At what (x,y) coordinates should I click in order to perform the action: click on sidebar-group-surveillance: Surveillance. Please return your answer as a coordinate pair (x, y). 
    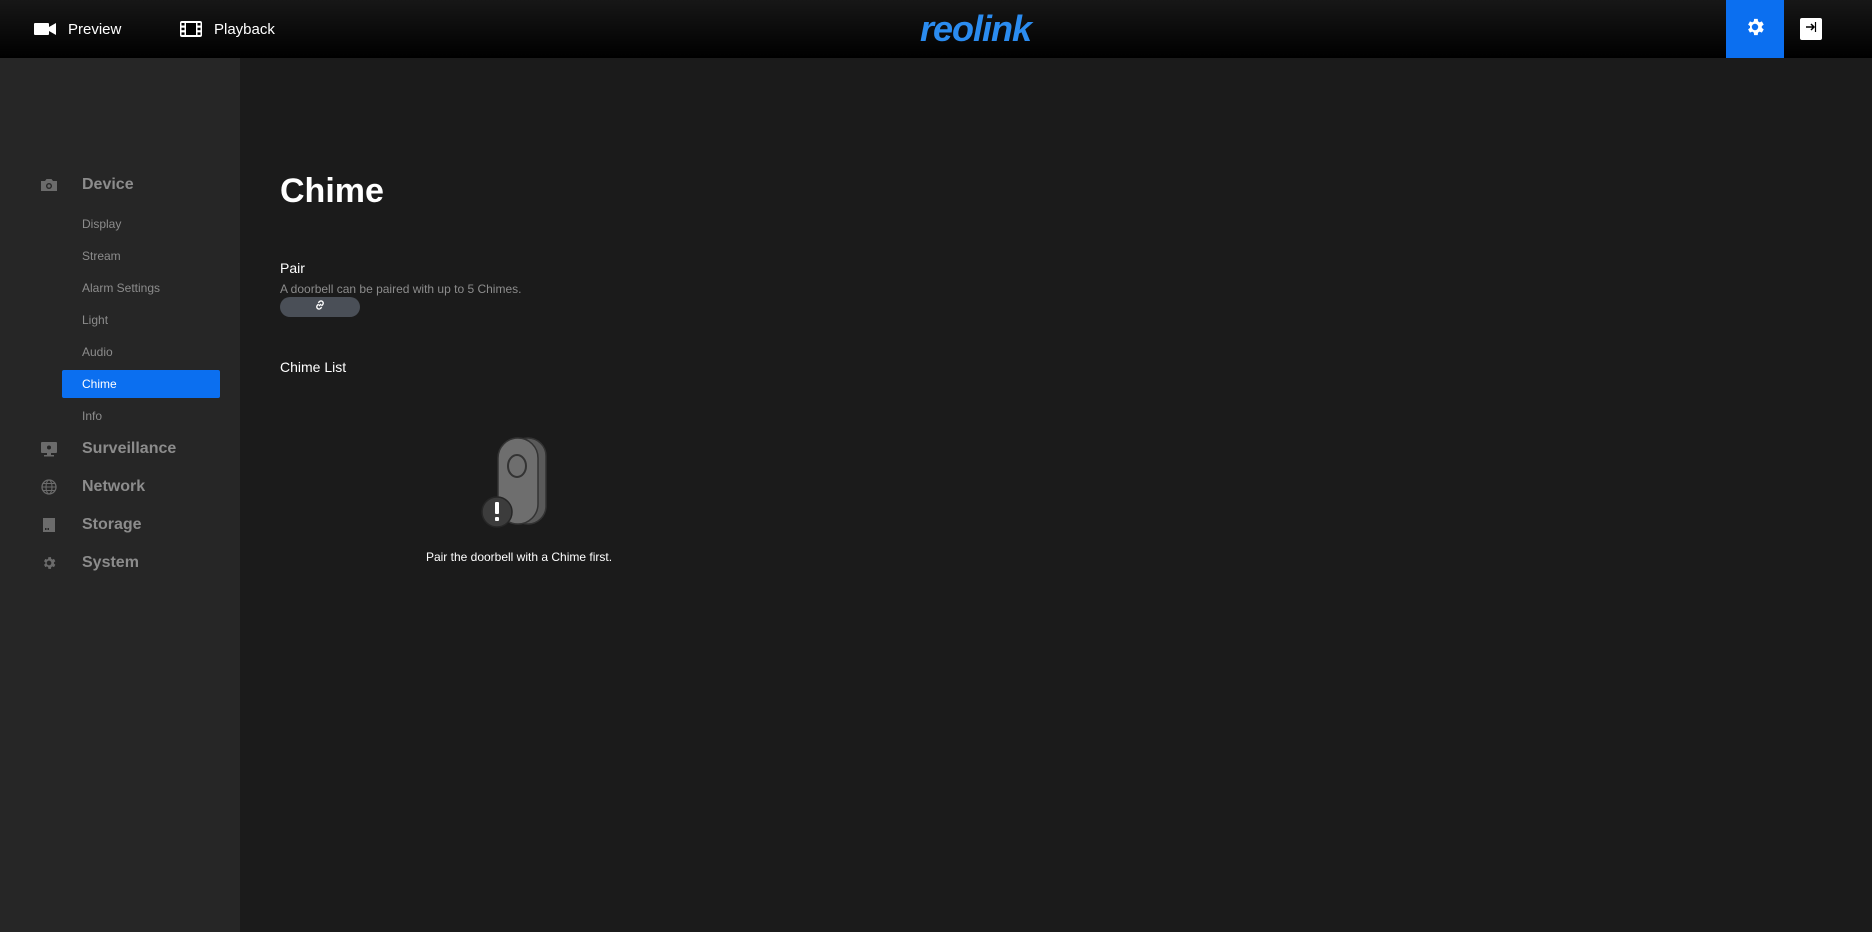
    Looking at the image, I should click on (120, 449).